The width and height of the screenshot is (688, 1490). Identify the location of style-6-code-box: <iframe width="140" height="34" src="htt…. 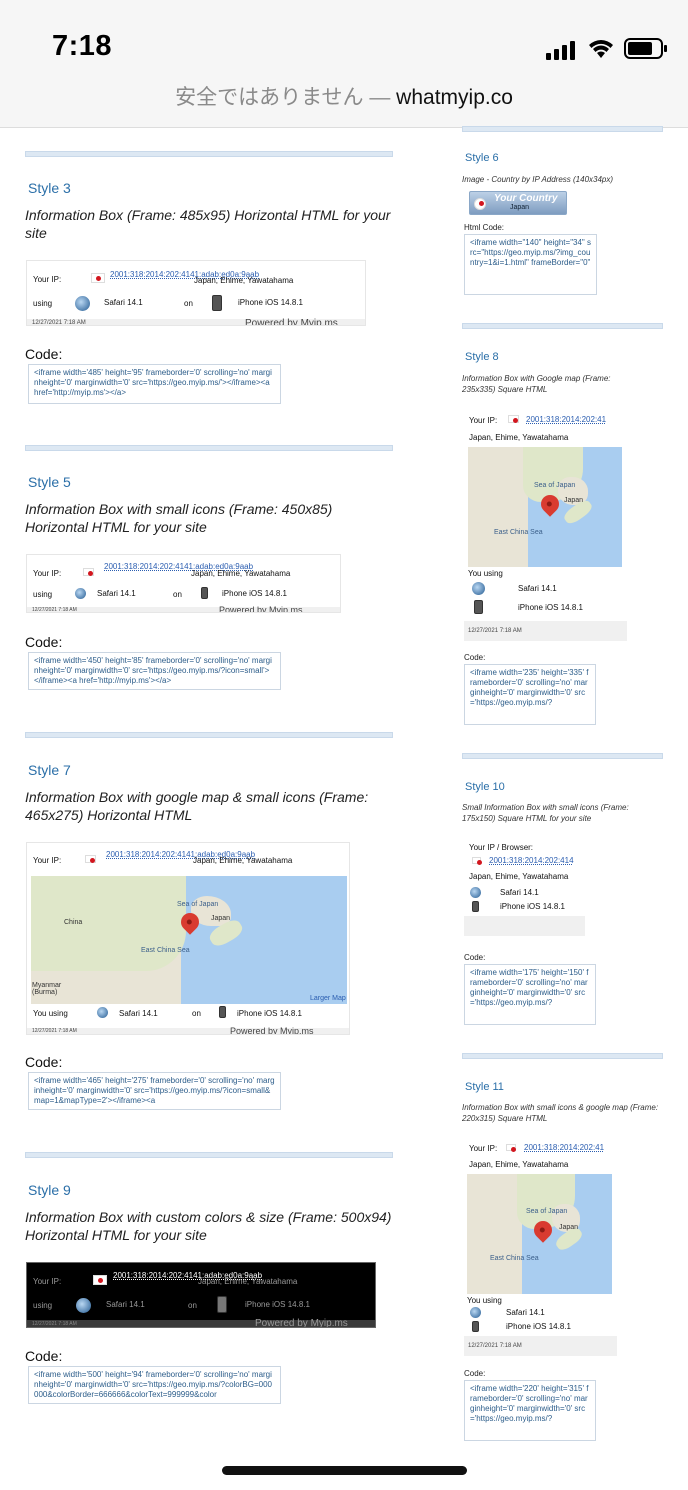
(530, 264).